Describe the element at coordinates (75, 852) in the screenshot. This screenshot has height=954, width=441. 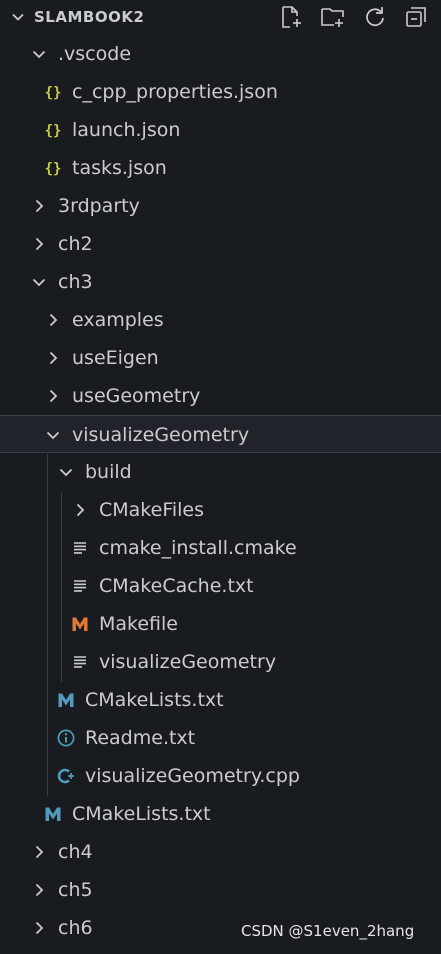
I see `tree-item-label: ch4` at that location.